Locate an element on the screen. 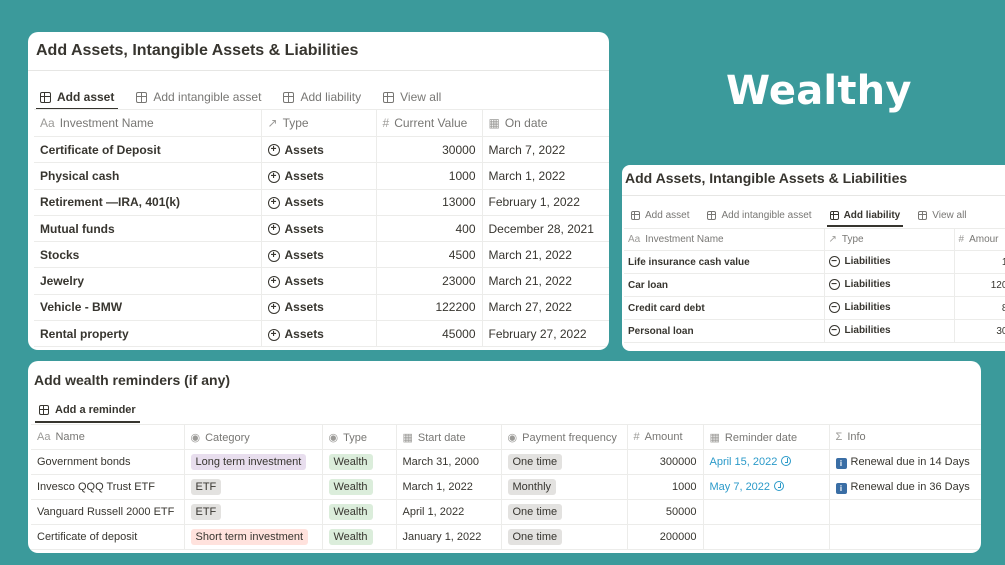 This screenshot has width=1005, height=565. category-cell: ETF is located at coordinates (252, 487).